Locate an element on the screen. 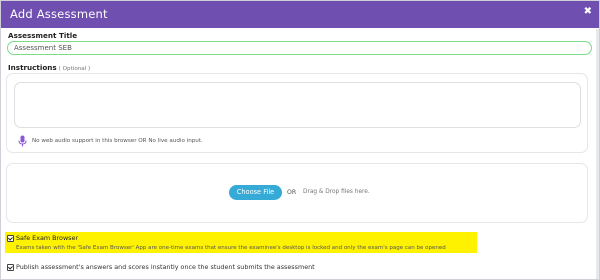  scrollbar is located at coordinates (597, 154).